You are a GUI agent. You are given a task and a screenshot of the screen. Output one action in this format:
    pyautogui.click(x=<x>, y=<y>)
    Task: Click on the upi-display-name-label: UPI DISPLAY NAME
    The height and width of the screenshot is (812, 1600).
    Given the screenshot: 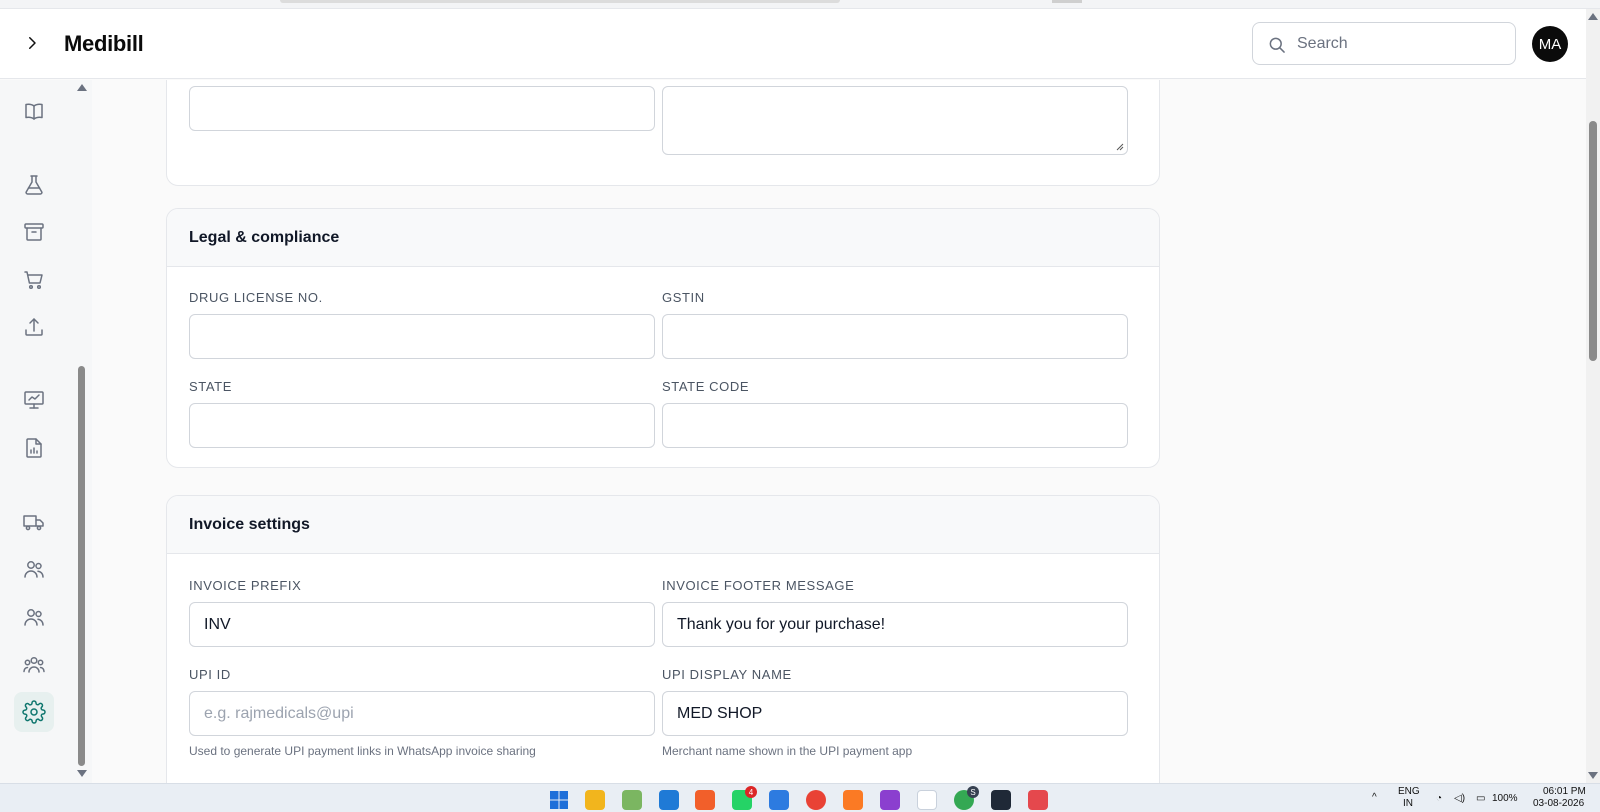 What is the action you would take?
    pyautogui.click(x=727, y=674)
    